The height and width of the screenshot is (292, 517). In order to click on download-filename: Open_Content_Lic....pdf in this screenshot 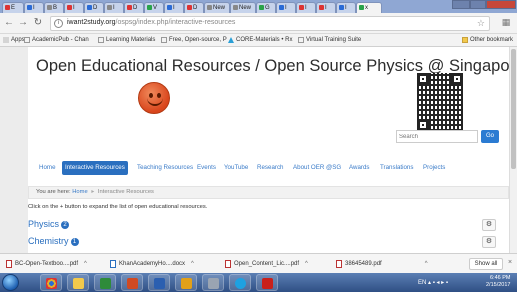, I will do `click(267, 264)`.